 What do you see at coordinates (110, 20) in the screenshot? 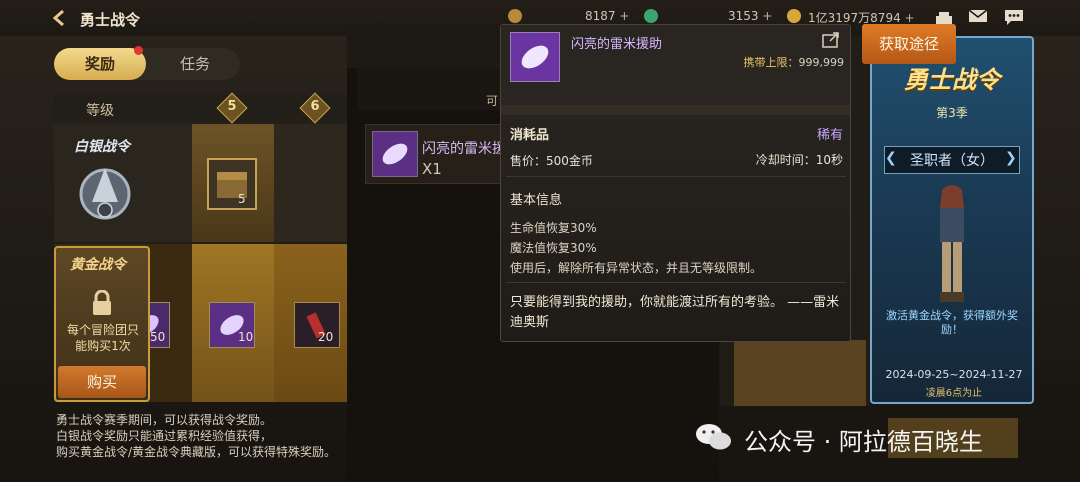
I see `page-title: 勇士战令` at bounding box center [110, 20].